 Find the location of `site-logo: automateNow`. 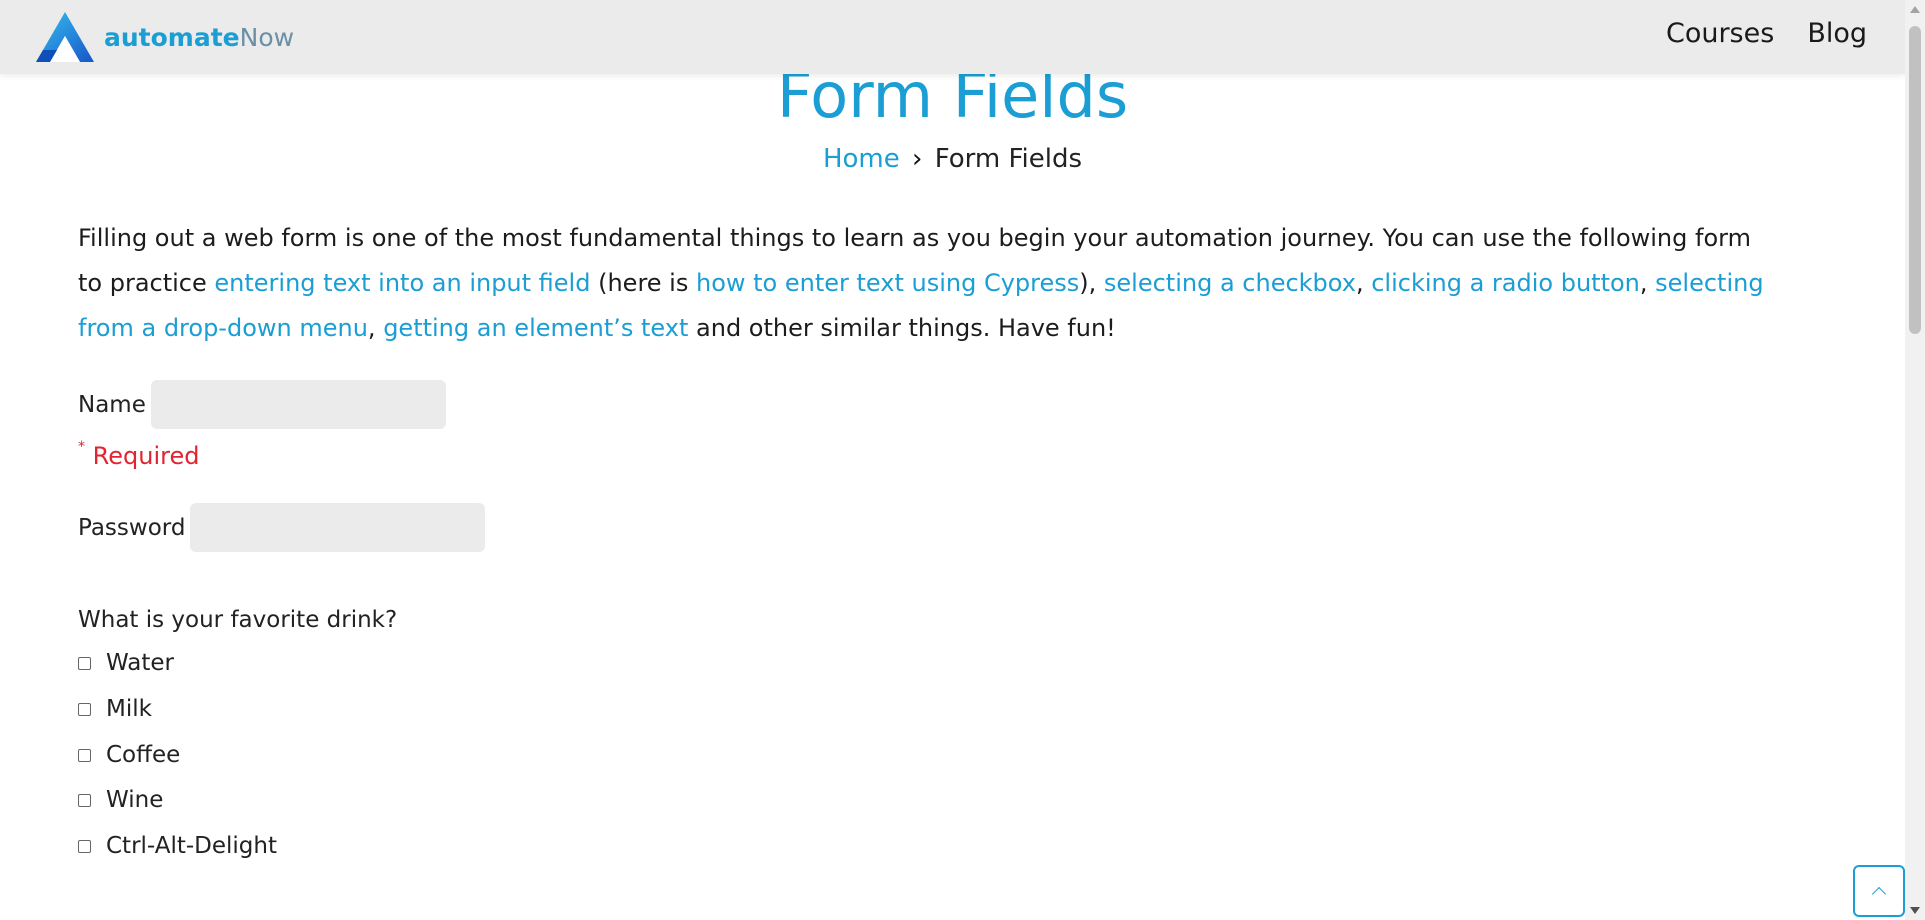

site-logo: automateNow is located at coordinates (164, 37).